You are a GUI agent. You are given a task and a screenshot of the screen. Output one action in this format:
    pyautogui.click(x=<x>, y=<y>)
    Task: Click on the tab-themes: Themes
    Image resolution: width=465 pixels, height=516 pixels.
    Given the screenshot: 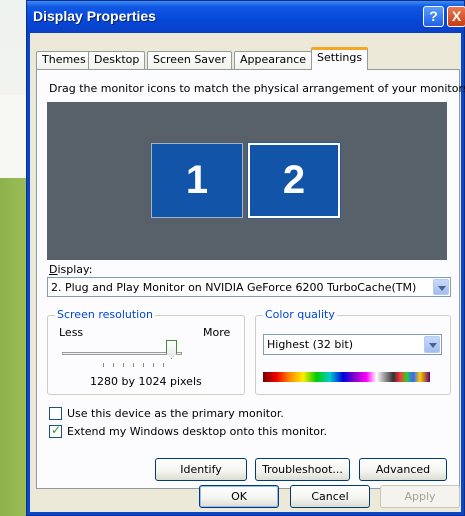 What is the action you would take?
    pyautogui.click(x=64, y=60)
    